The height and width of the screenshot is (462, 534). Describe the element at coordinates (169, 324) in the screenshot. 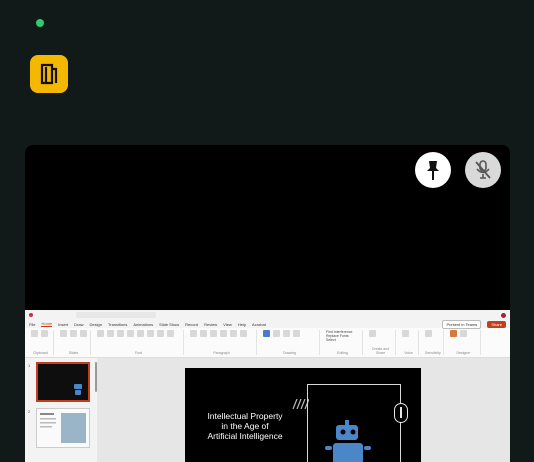

I see `menu-item-slide-show: Slide Show` at that location.